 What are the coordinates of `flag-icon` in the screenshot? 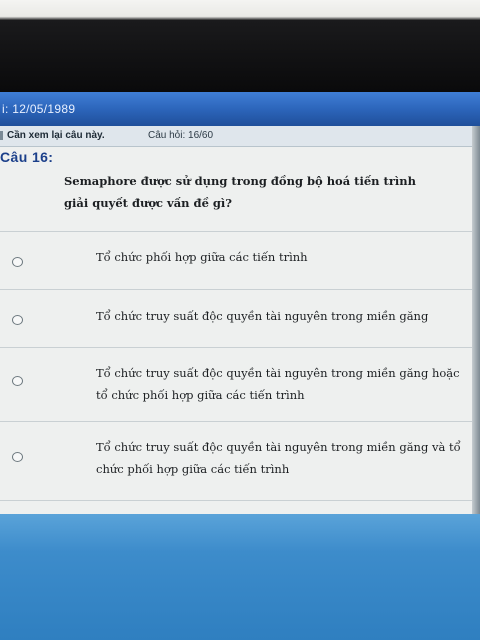 It's located at (1, 135).